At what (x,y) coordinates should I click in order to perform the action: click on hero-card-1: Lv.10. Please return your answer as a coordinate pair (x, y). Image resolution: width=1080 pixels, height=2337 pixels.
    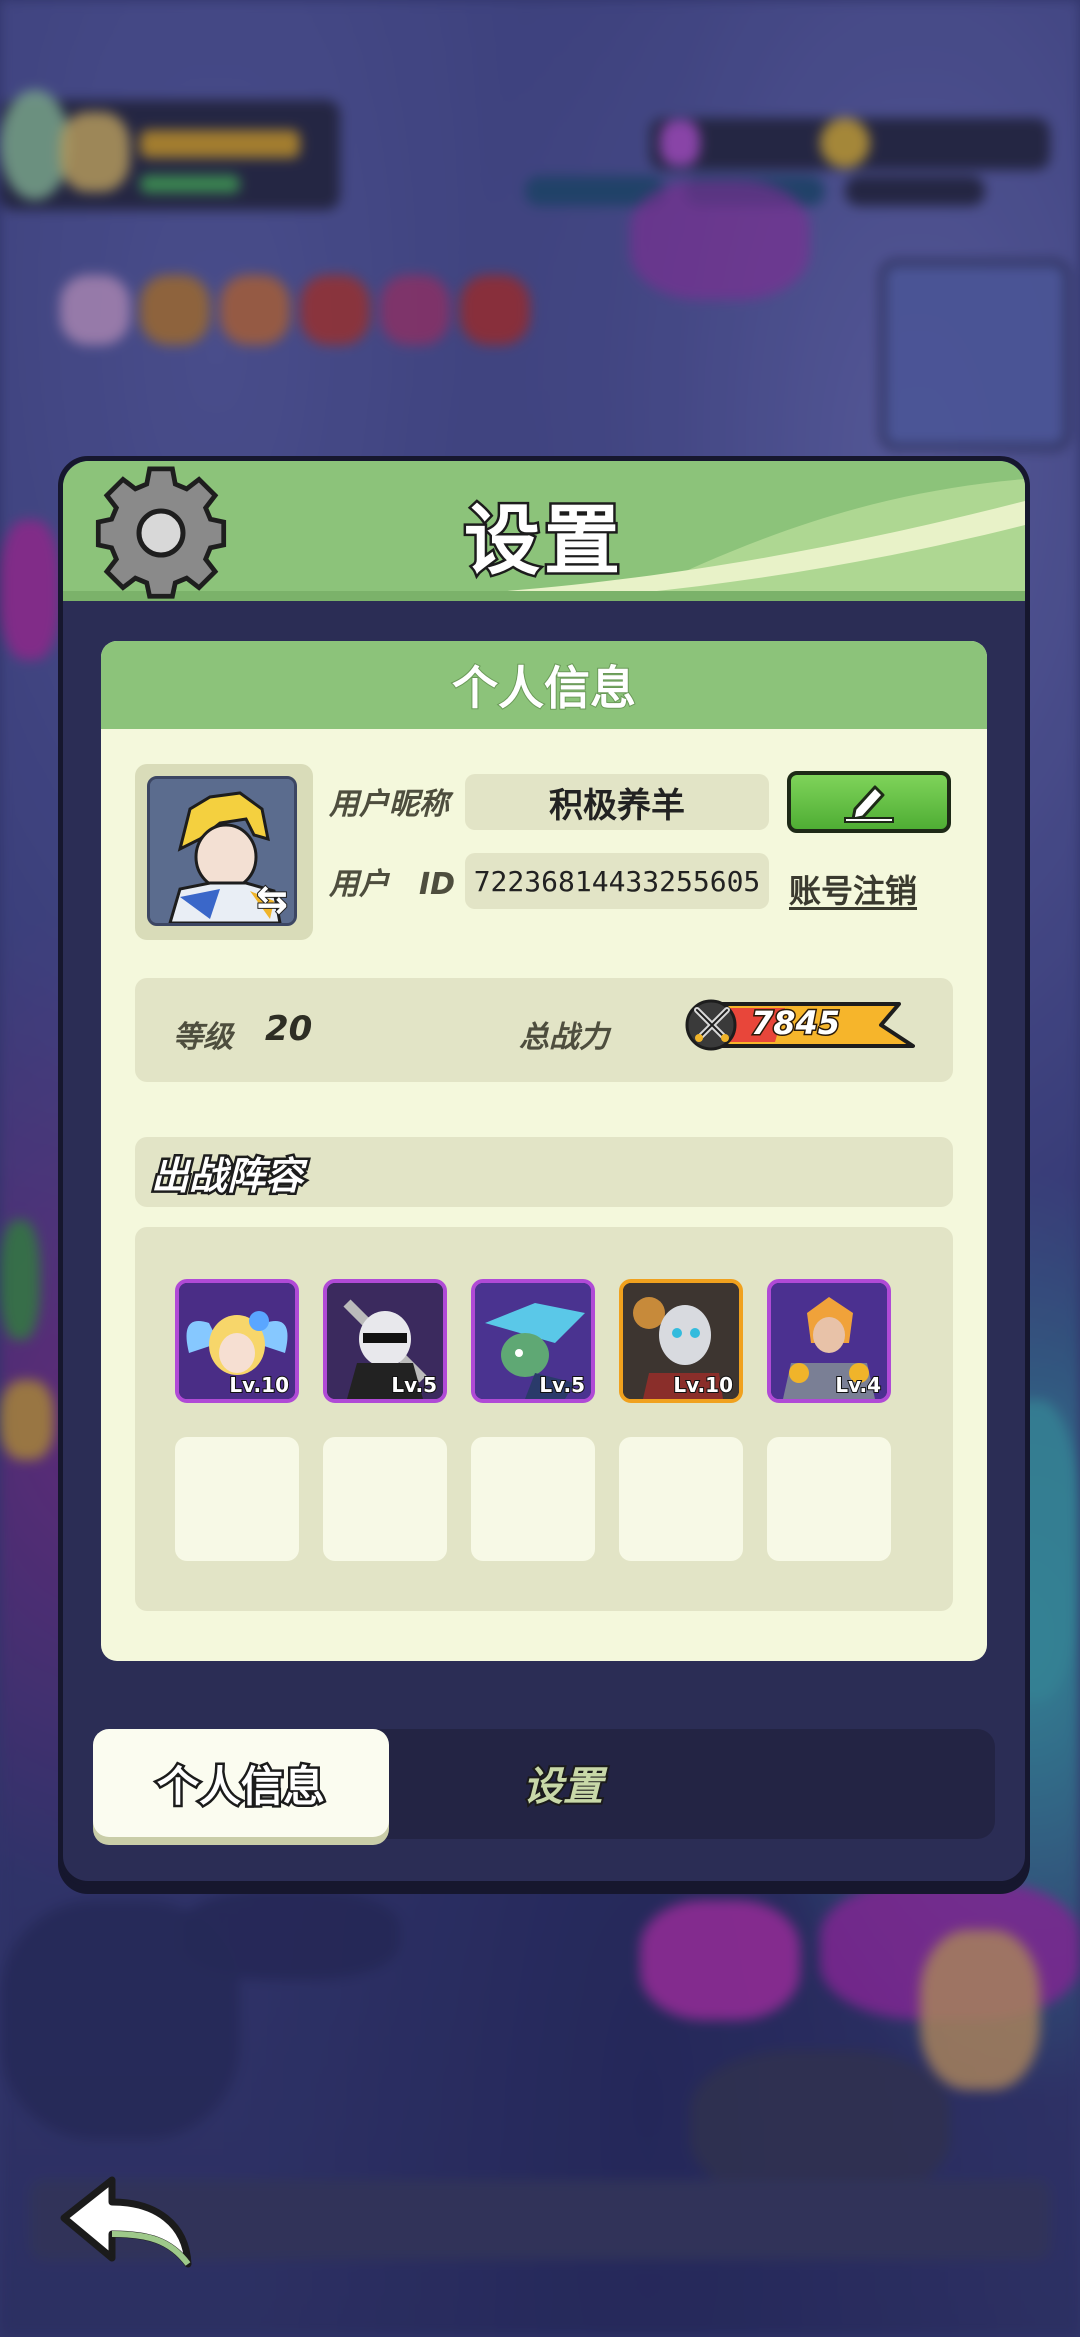
    Looking at the image, I should click on (237, 1341).